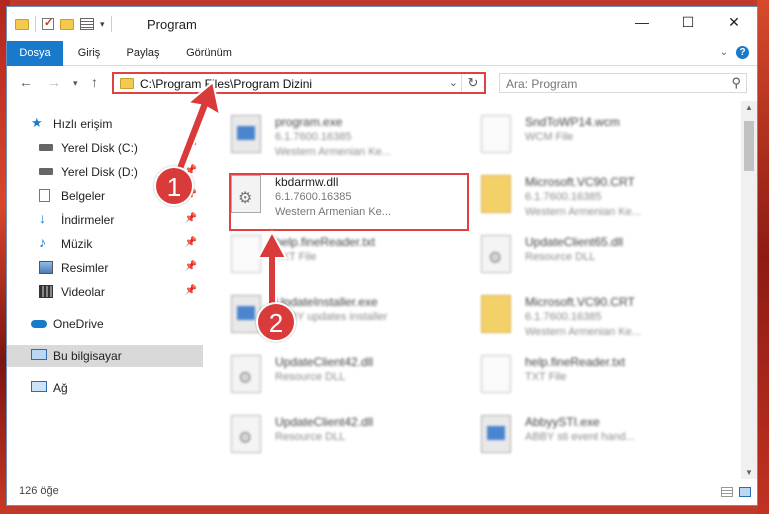  I want to click on annotation-arrows, so click(230, 193).